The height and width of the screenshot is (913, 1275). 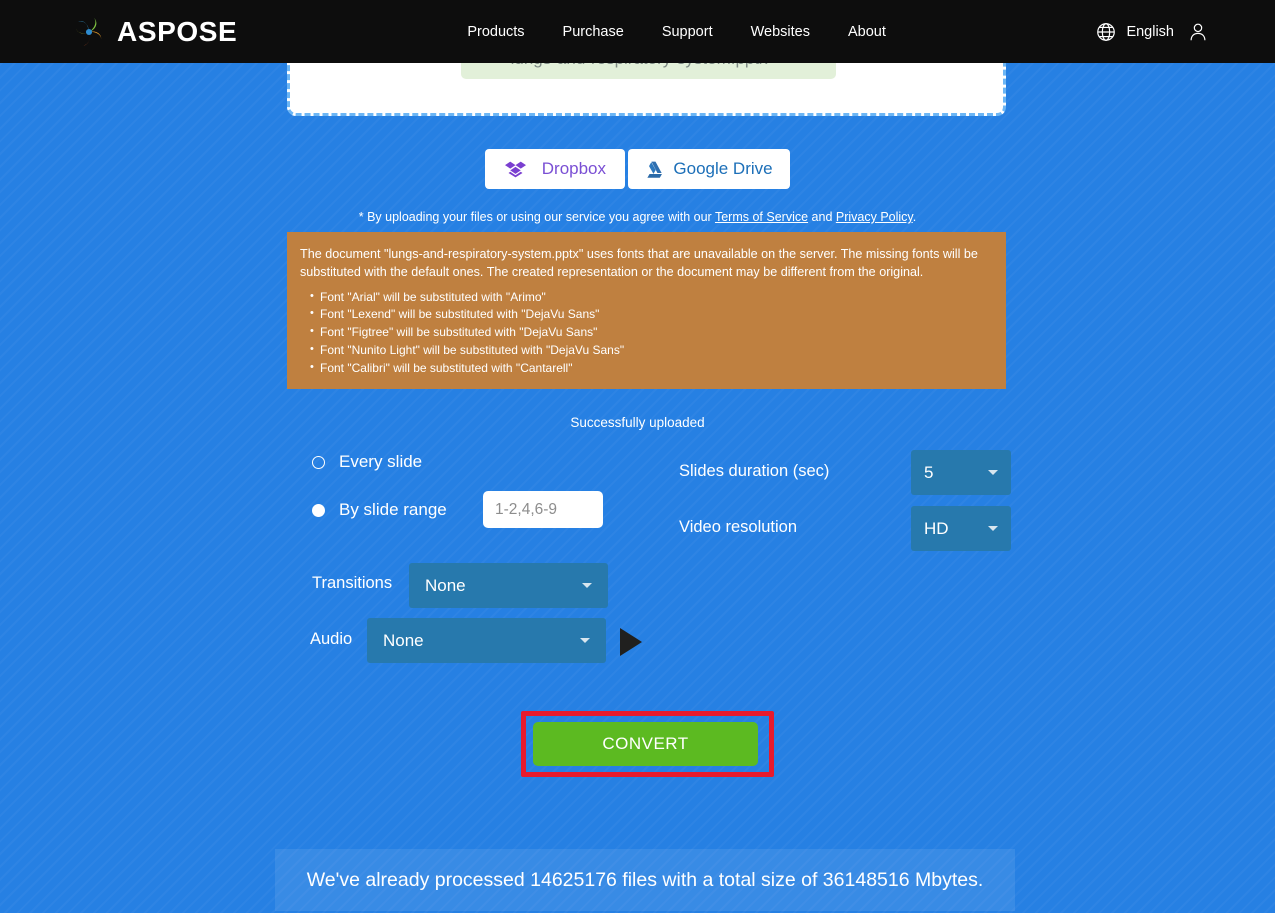 What do you see at coordinates (929, 472) in the screenshot?
I see `slides-duration-value: 5` at bounding box center [929, 472].